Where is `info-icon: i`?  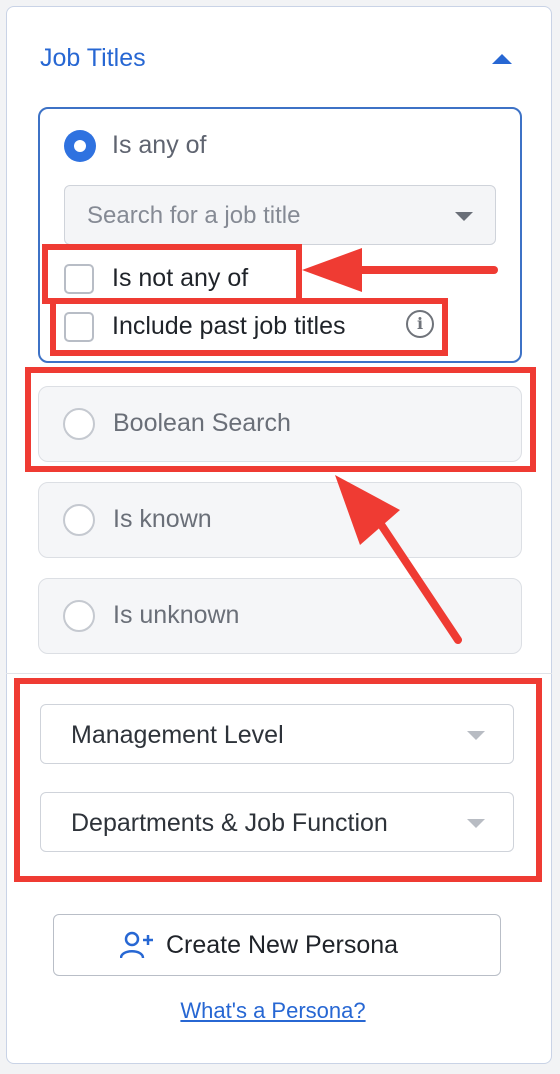
info-icon: i is located at coordinates (420, 324).